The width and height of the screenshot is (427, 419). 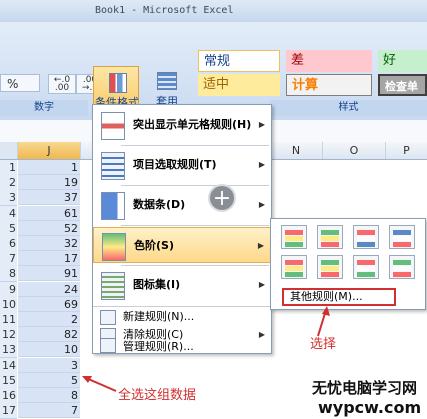 I want to click on select-annotation: 选择, so click(x=323, y=344).